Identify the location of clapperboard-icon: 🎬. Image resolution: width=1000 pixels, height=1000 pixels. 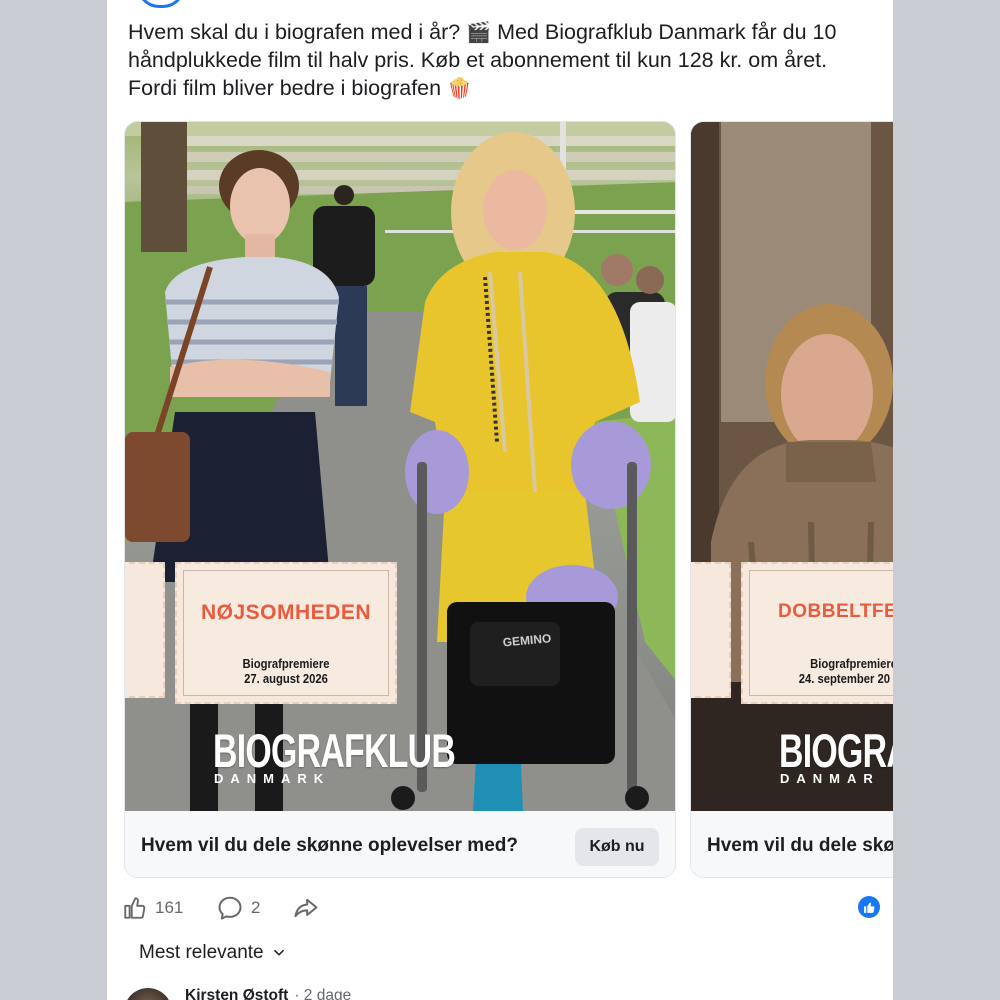
(479, 32).